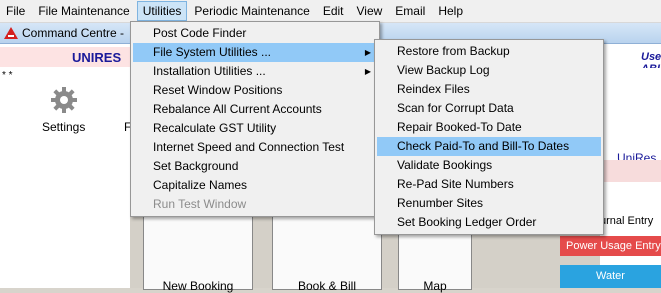 The height and width of the screenshot is (293, 661). Describe the element at coordinates (455, 184) in the screenshot. I see `menu-item-label: Re-Pad Site Numbers` at that location.